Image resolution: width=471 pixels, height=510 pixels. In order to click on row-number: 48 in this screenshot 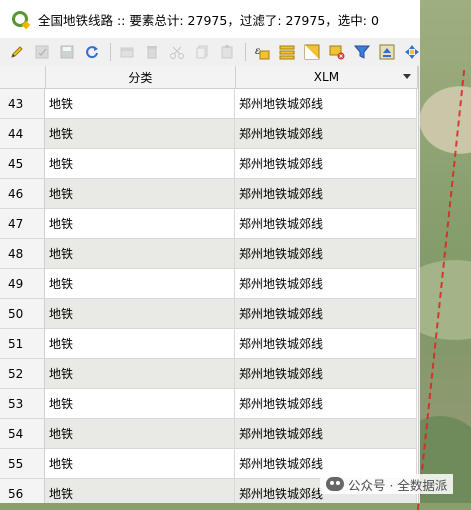, I will do `click(22, 254)`.